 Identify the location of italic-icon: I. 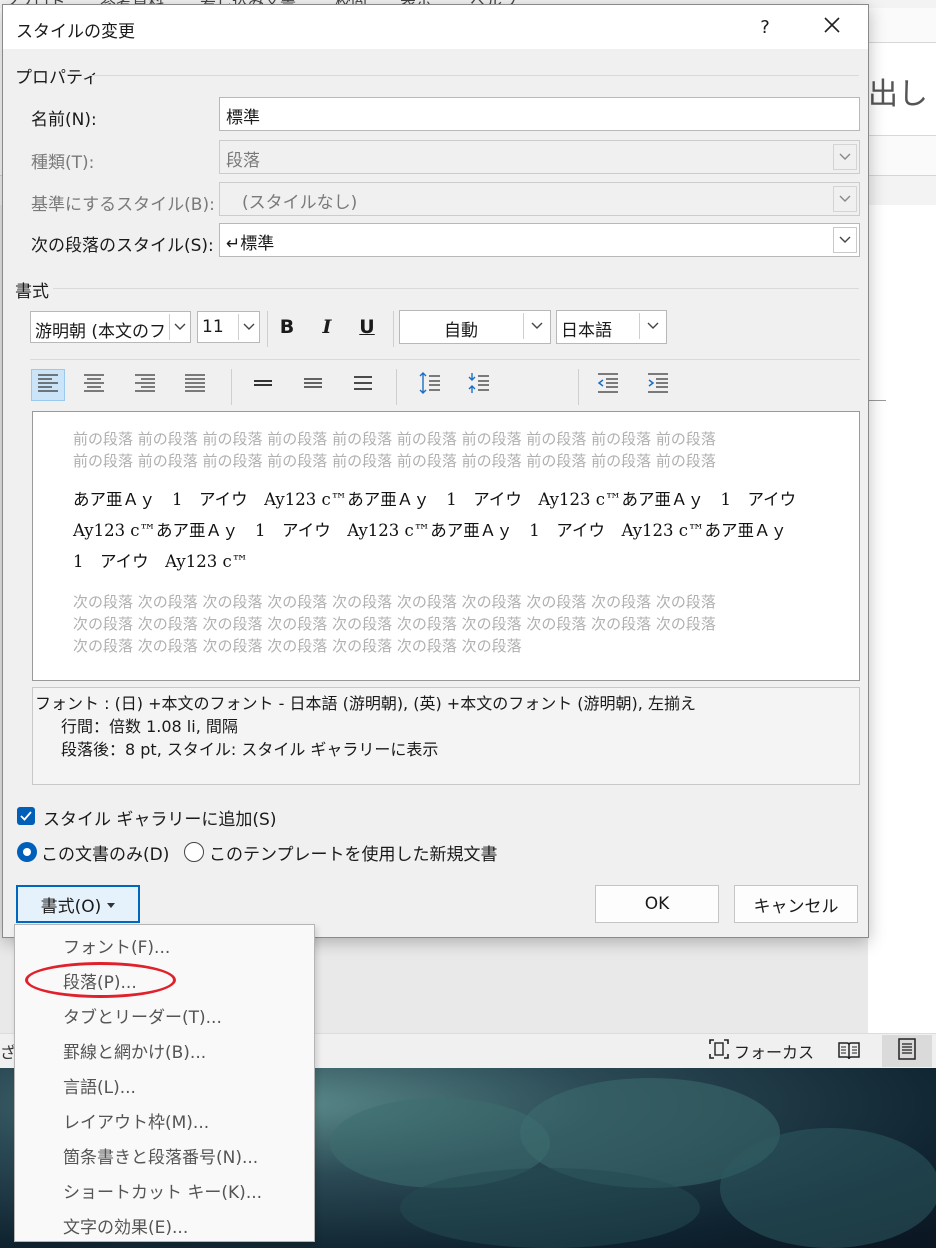
(327, 327).